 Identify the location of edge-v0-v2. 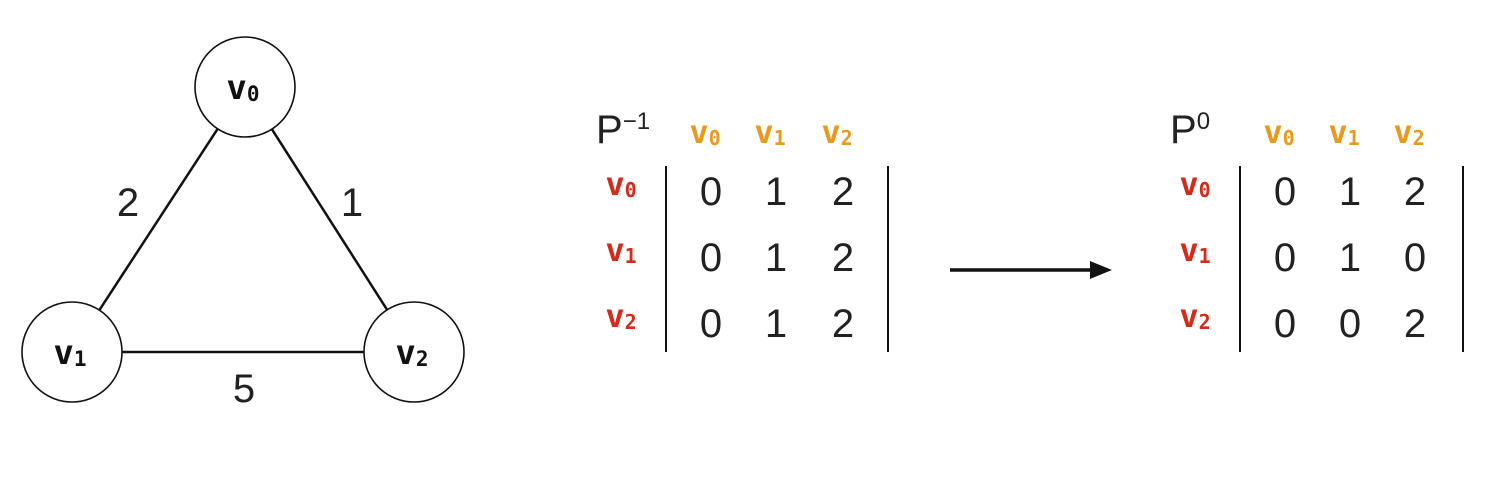
(329, 219).